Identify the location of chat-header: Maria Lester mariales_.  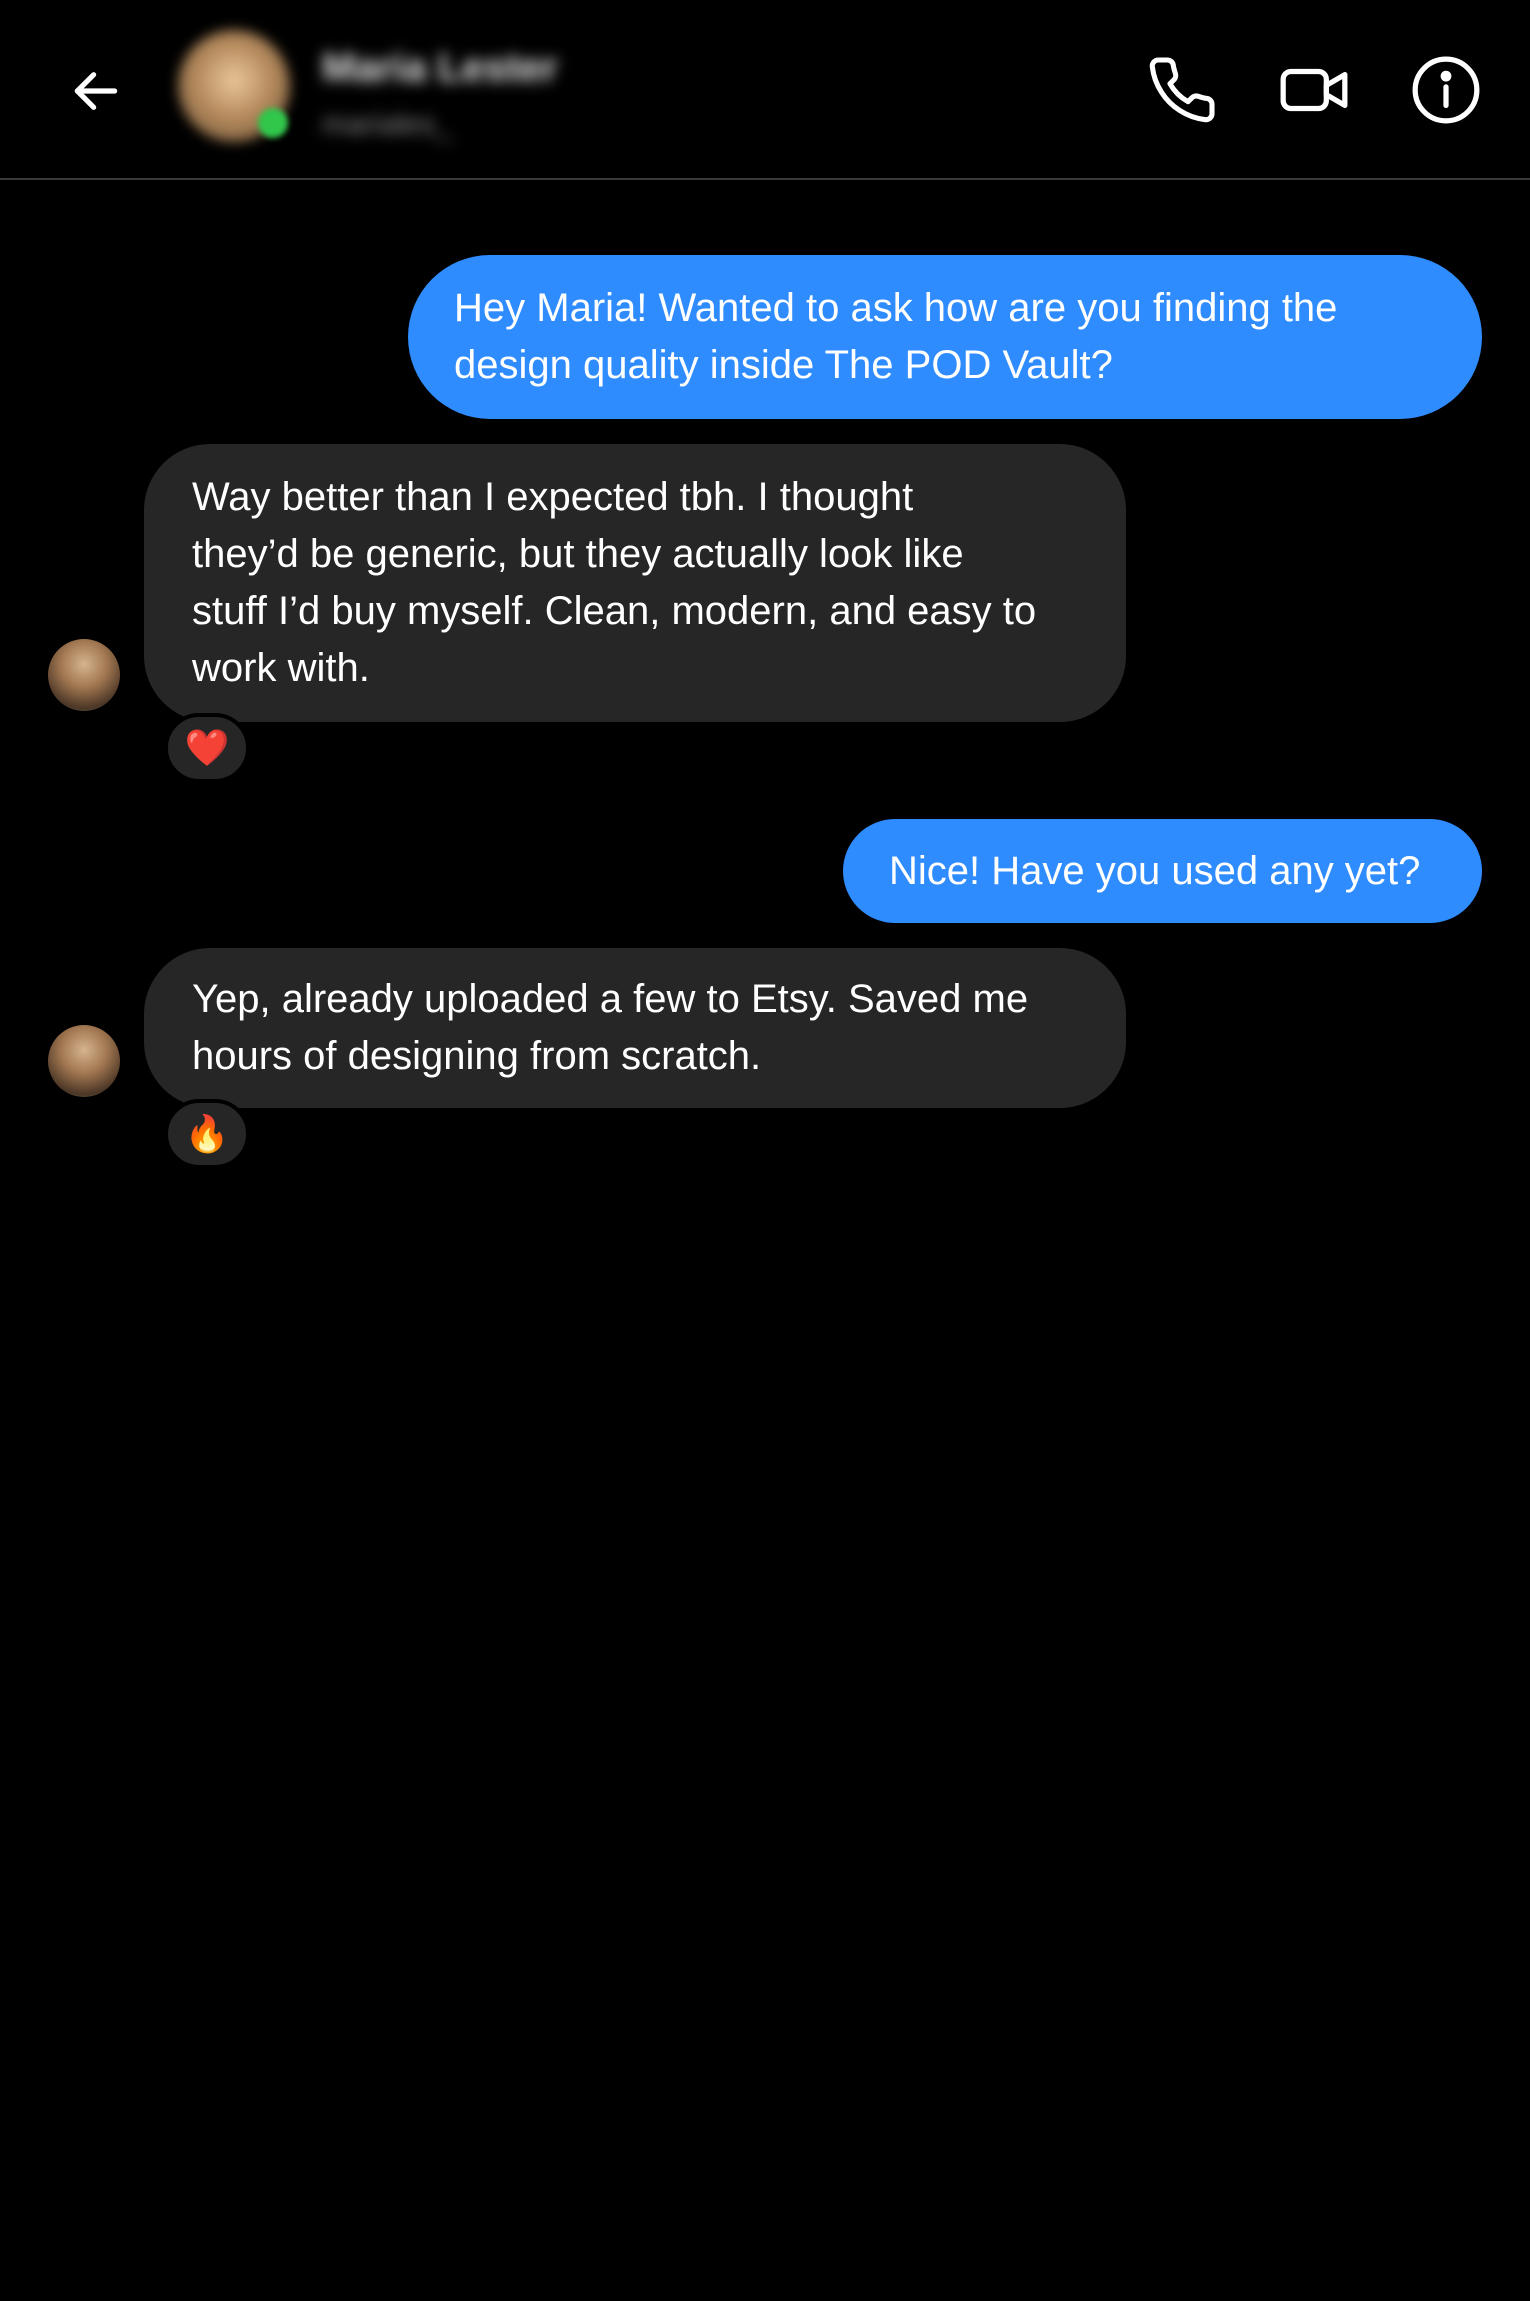
(765, 90).